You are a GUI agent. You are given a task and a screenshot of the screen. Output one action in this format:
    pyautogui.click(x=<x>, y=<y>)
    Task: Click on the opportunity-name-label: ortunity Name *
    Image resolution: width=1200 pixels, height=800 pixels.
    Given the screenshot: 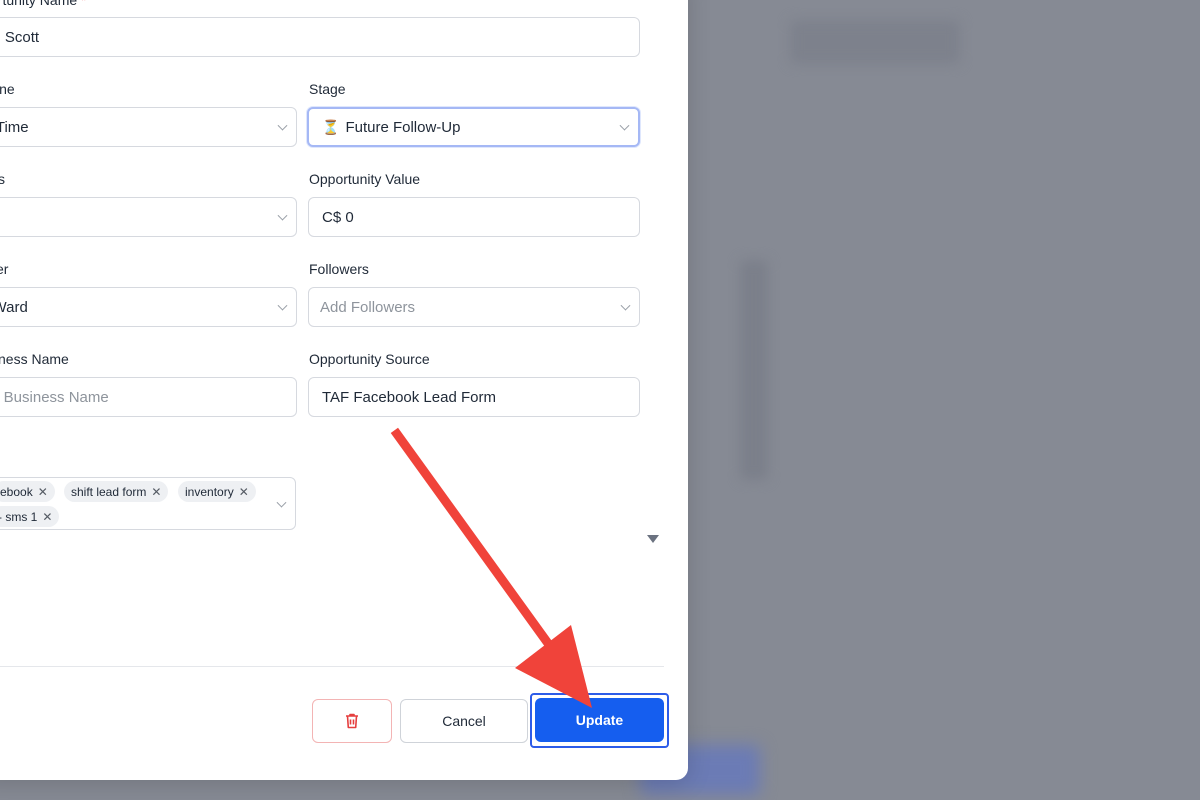 What is the action you would take?
    pyautogui.click(x=43, y=4)
    